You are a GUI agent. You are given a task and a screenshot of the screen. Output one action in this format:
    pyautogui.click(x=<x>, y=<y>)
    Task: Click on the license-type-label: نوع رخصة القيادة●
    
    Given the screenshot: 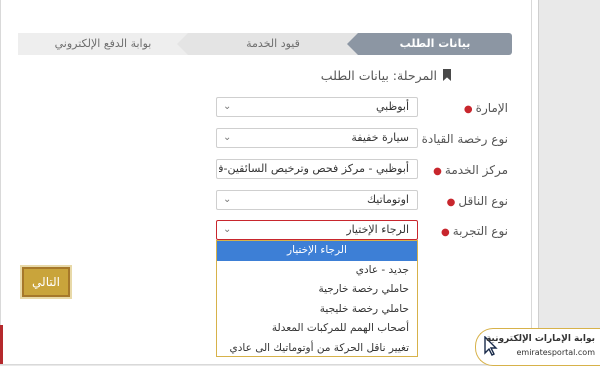 What is the action you would take?
    pyautogui.click(x=459, y=139)
    